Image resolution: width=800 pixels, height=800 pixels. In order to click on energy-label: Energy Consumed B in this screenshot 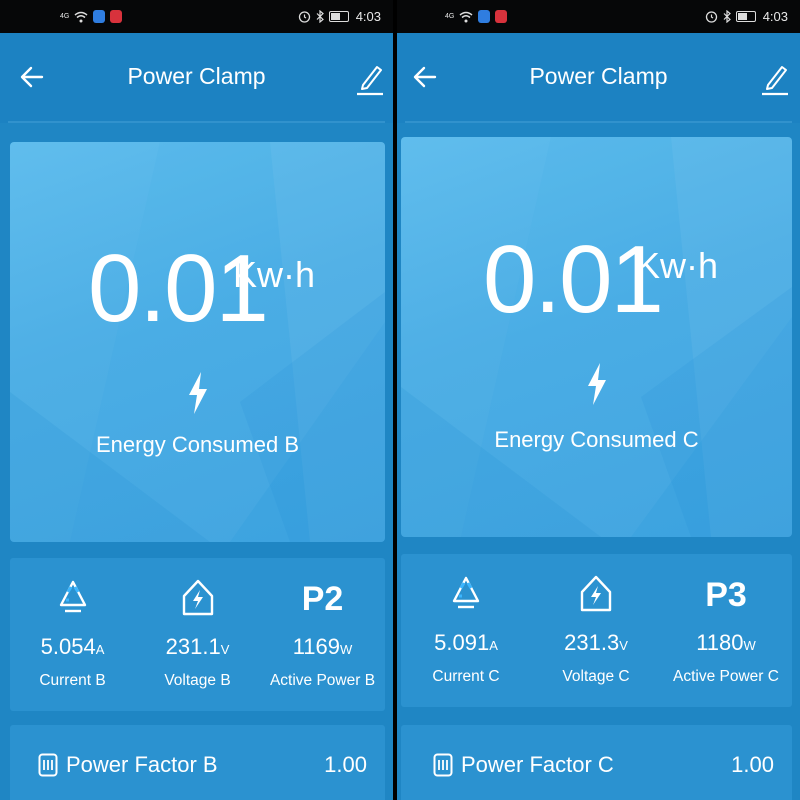, I will do `click(197, 444)`.